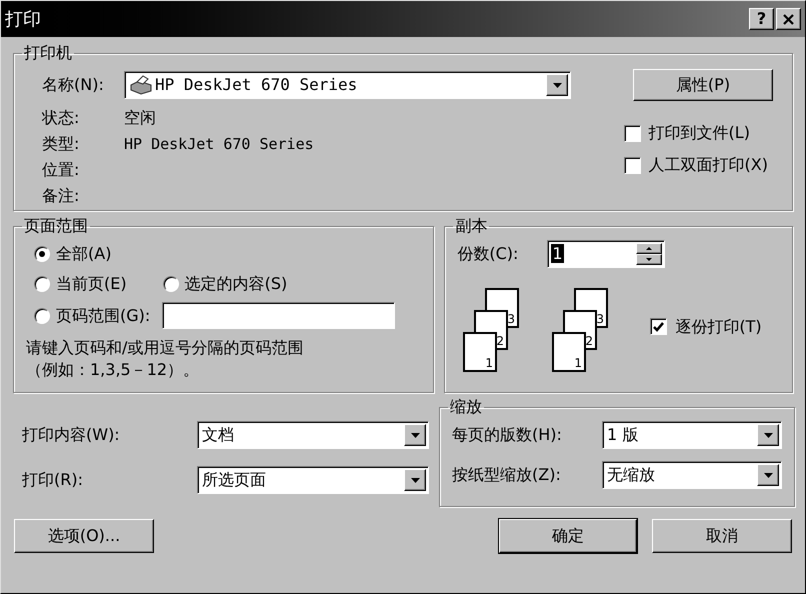 The image size is (806, 594). Describe the element at coordinates (761, 19) in the screenshot. I see `help-button: ?` at that location.